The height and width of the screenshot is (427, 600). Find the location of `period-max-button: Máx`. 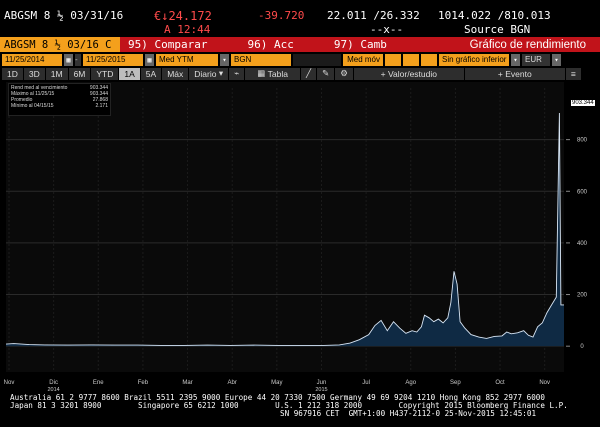

period-max-button: Máx is located at coordinates (175, 73).